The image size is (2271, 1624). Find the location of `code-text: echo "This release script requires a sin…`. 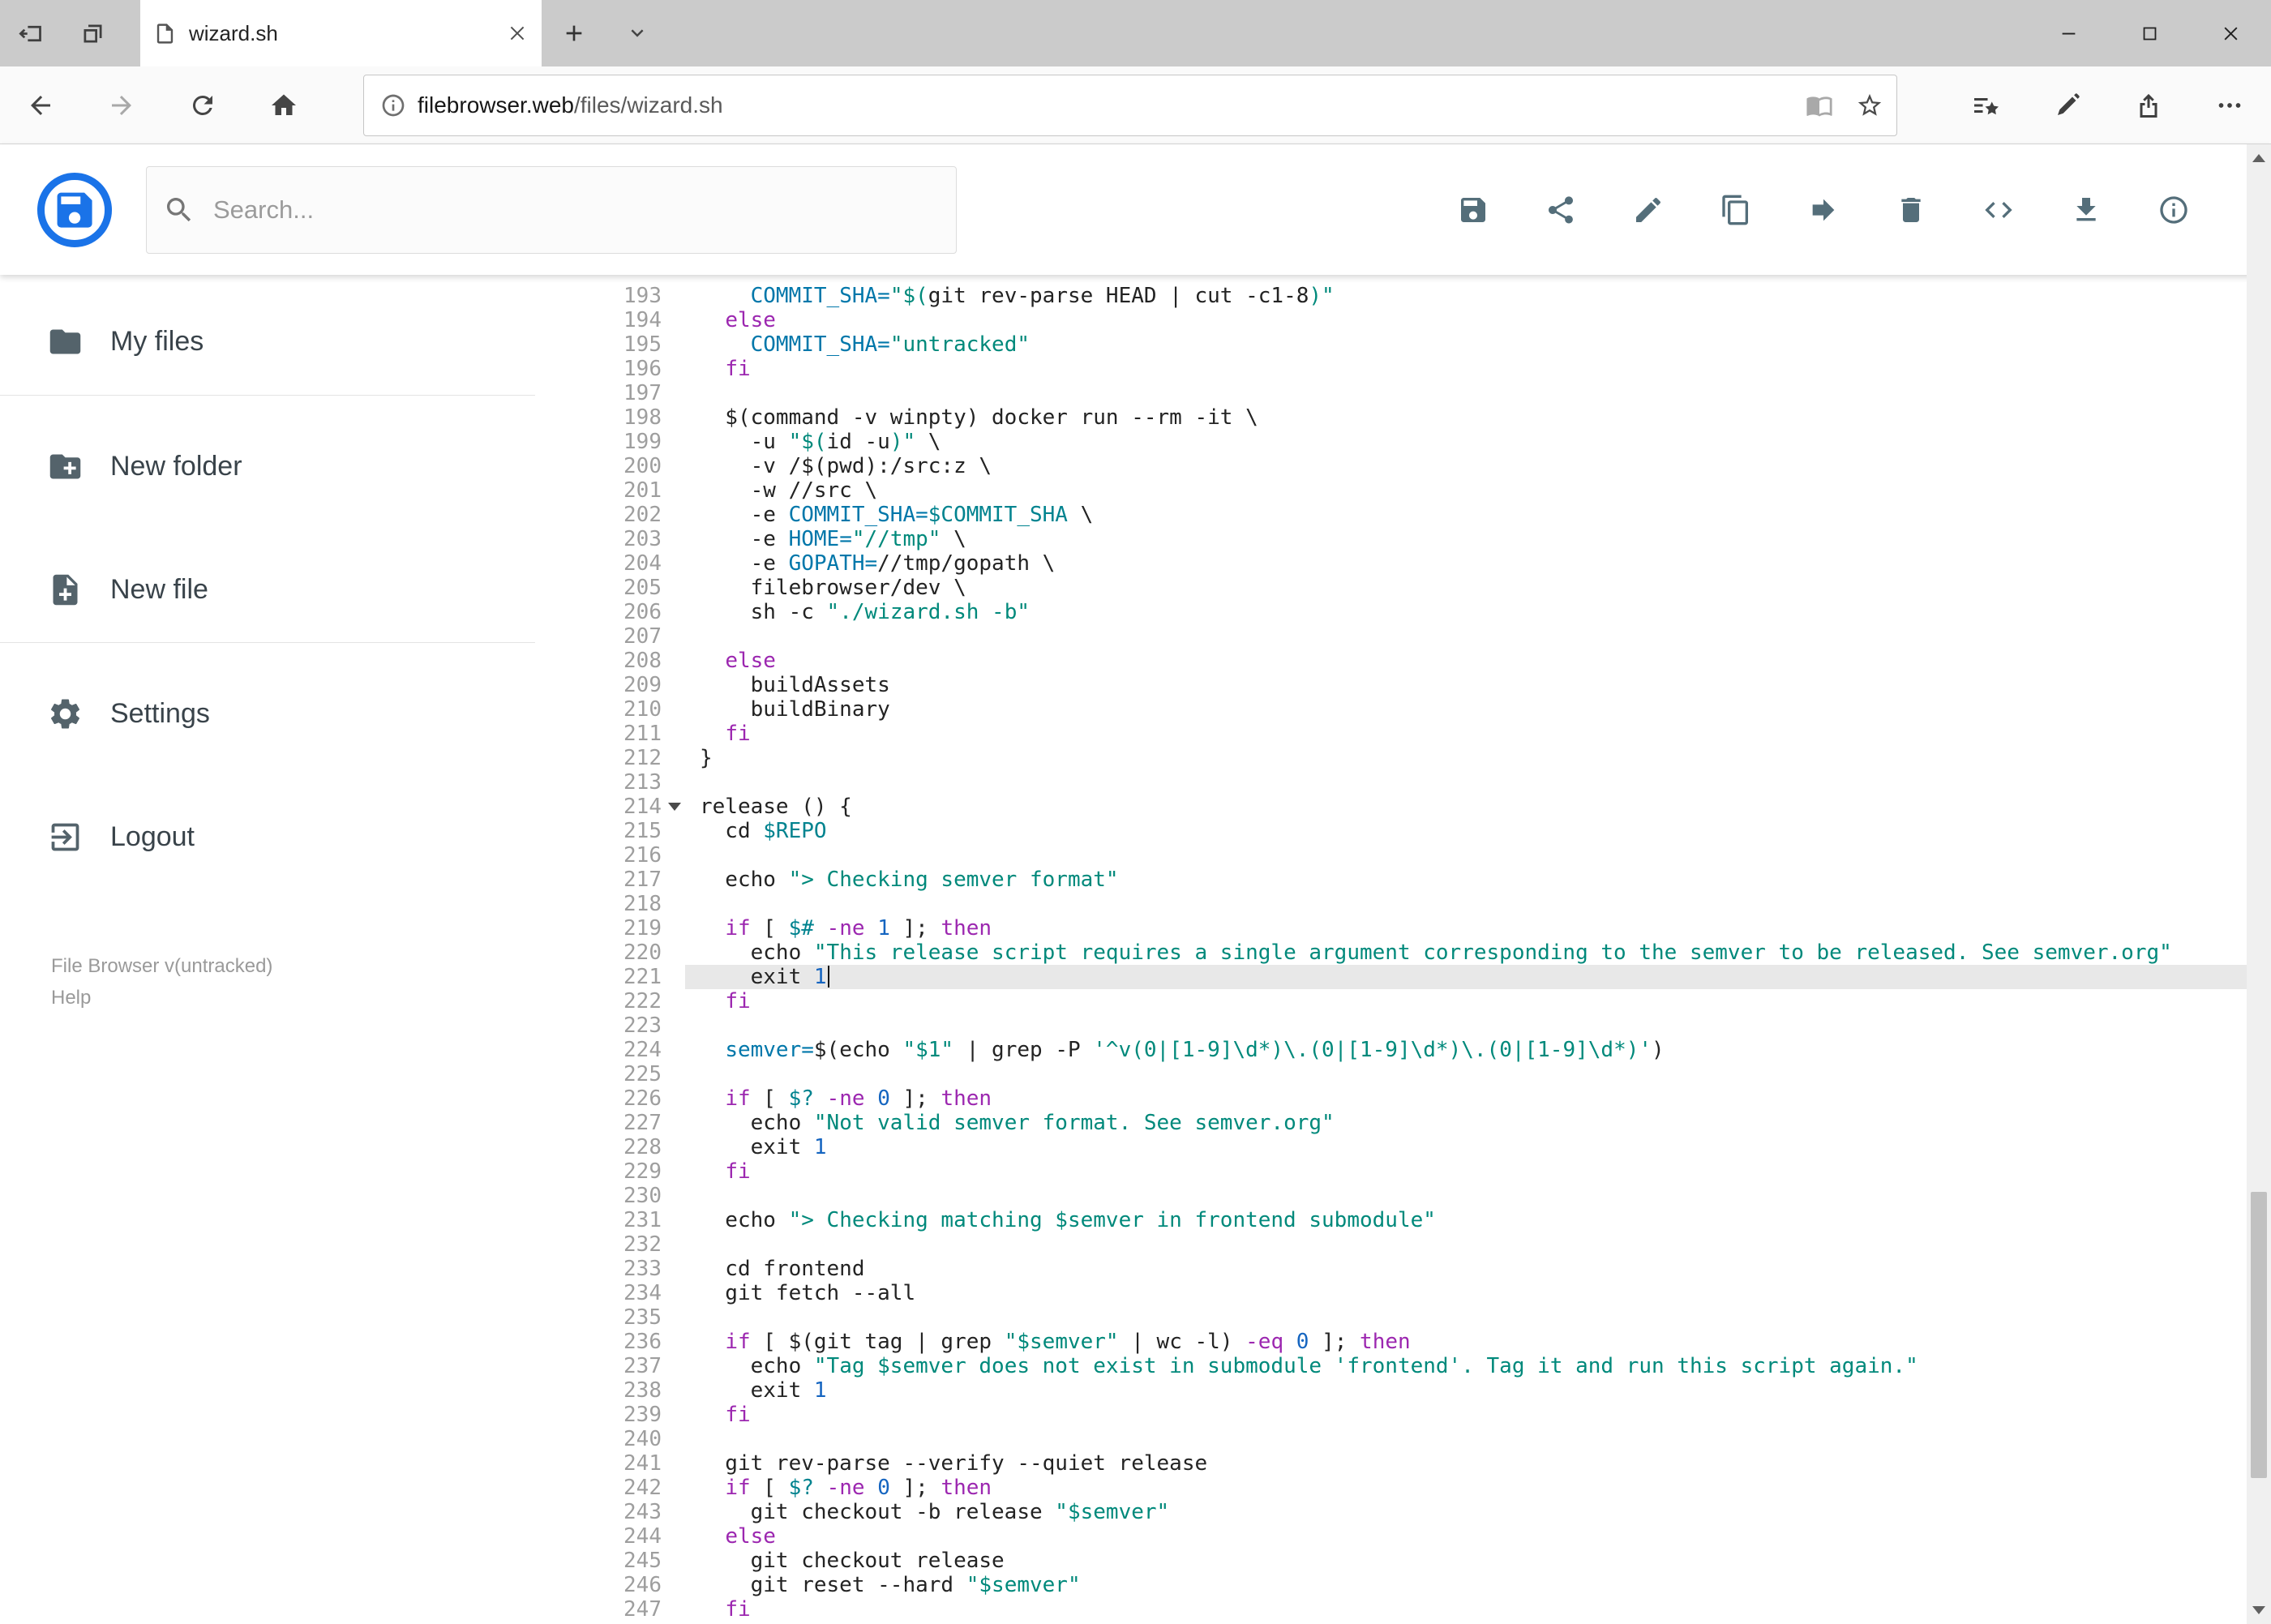

code-text: echo "This release script requires a sin… is located at coordinates (1478, 953).